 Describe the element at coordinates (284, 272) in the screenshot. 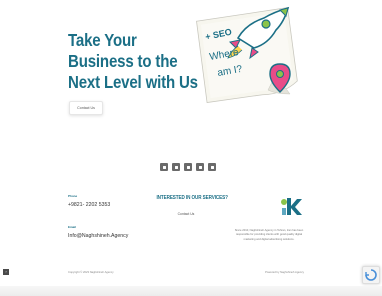

I see `powered-by-text: Powered by Naghshineh Agency` at that location.